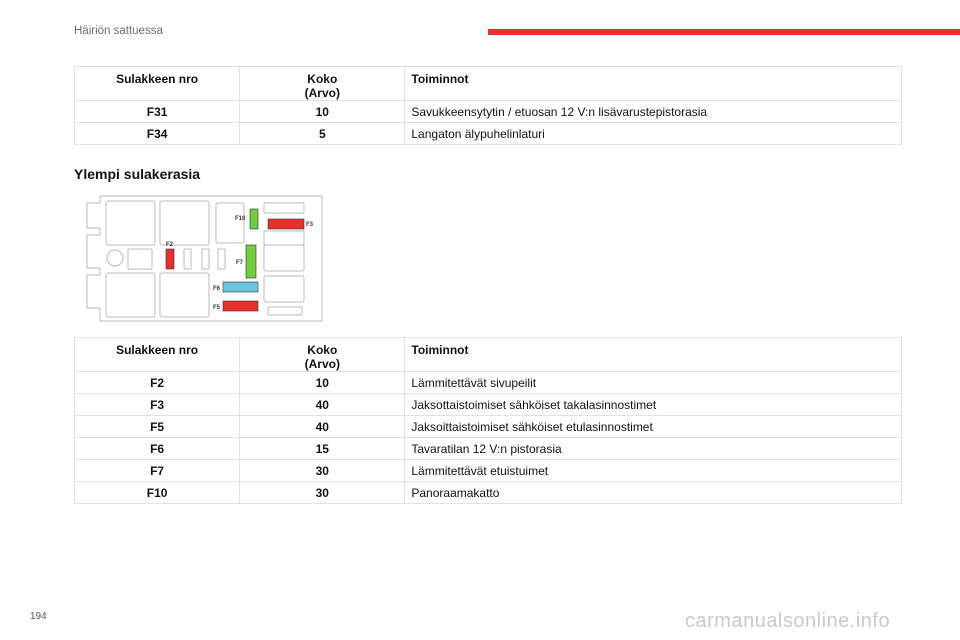 The image size is (960, 640). What do you see at coordinates (170, 245) in the screenshot?
I see `label-f2: F2` at bounding box center [170, 245].